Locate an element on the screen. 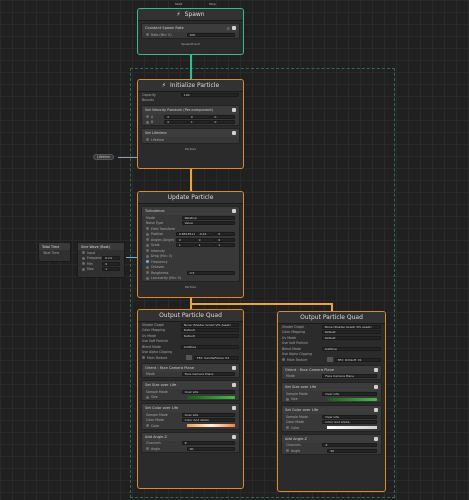 The width and height of the screenshot is (469, 500). mode-select: Relative is located at coordinates (208, 217).